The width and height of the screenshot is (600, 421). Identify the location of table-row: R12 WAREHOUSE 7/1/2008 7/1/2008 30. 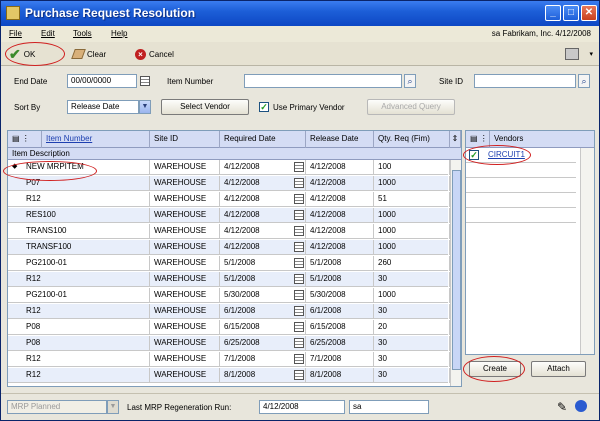
(229, 359).